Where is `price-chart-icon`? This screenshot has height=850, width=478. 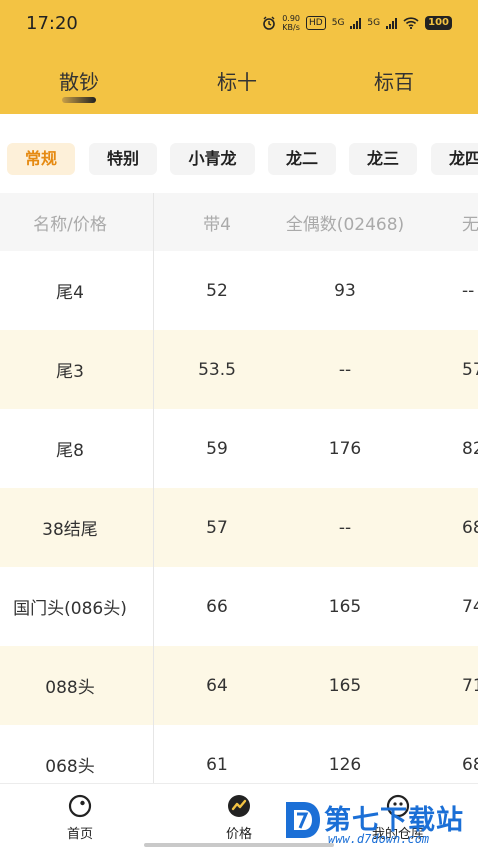 price-chart-icon is located at coordinates (239, 806).